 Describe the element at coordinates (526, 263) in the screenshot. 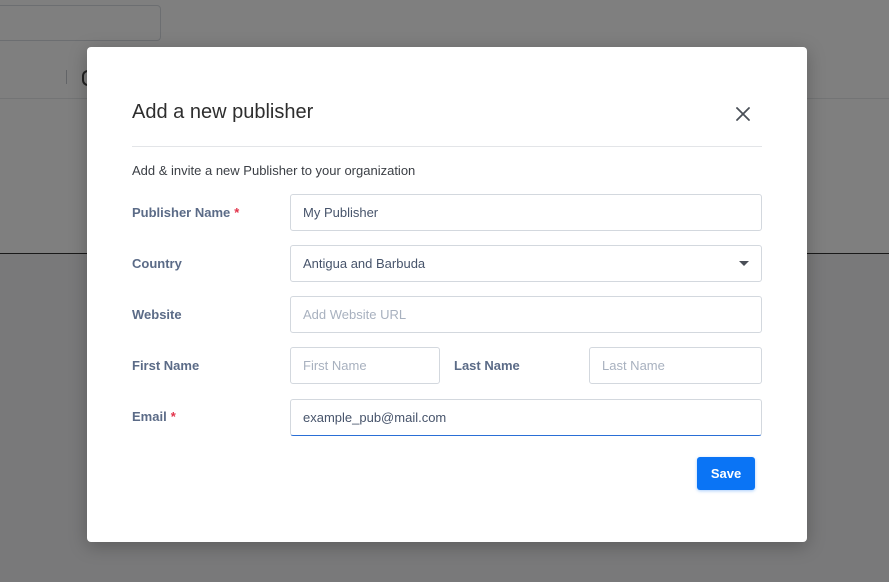

I see `country-select: Antigua and Barbuda` at that location.